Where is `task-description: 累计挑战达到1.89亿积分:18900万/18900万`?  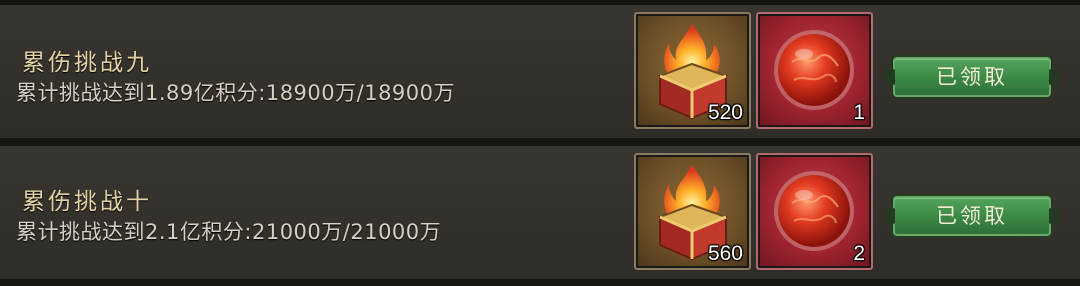 task-description: 累计挑战达到1.89亿积分:18900万/18900万 is located at coordinates (236, 93).